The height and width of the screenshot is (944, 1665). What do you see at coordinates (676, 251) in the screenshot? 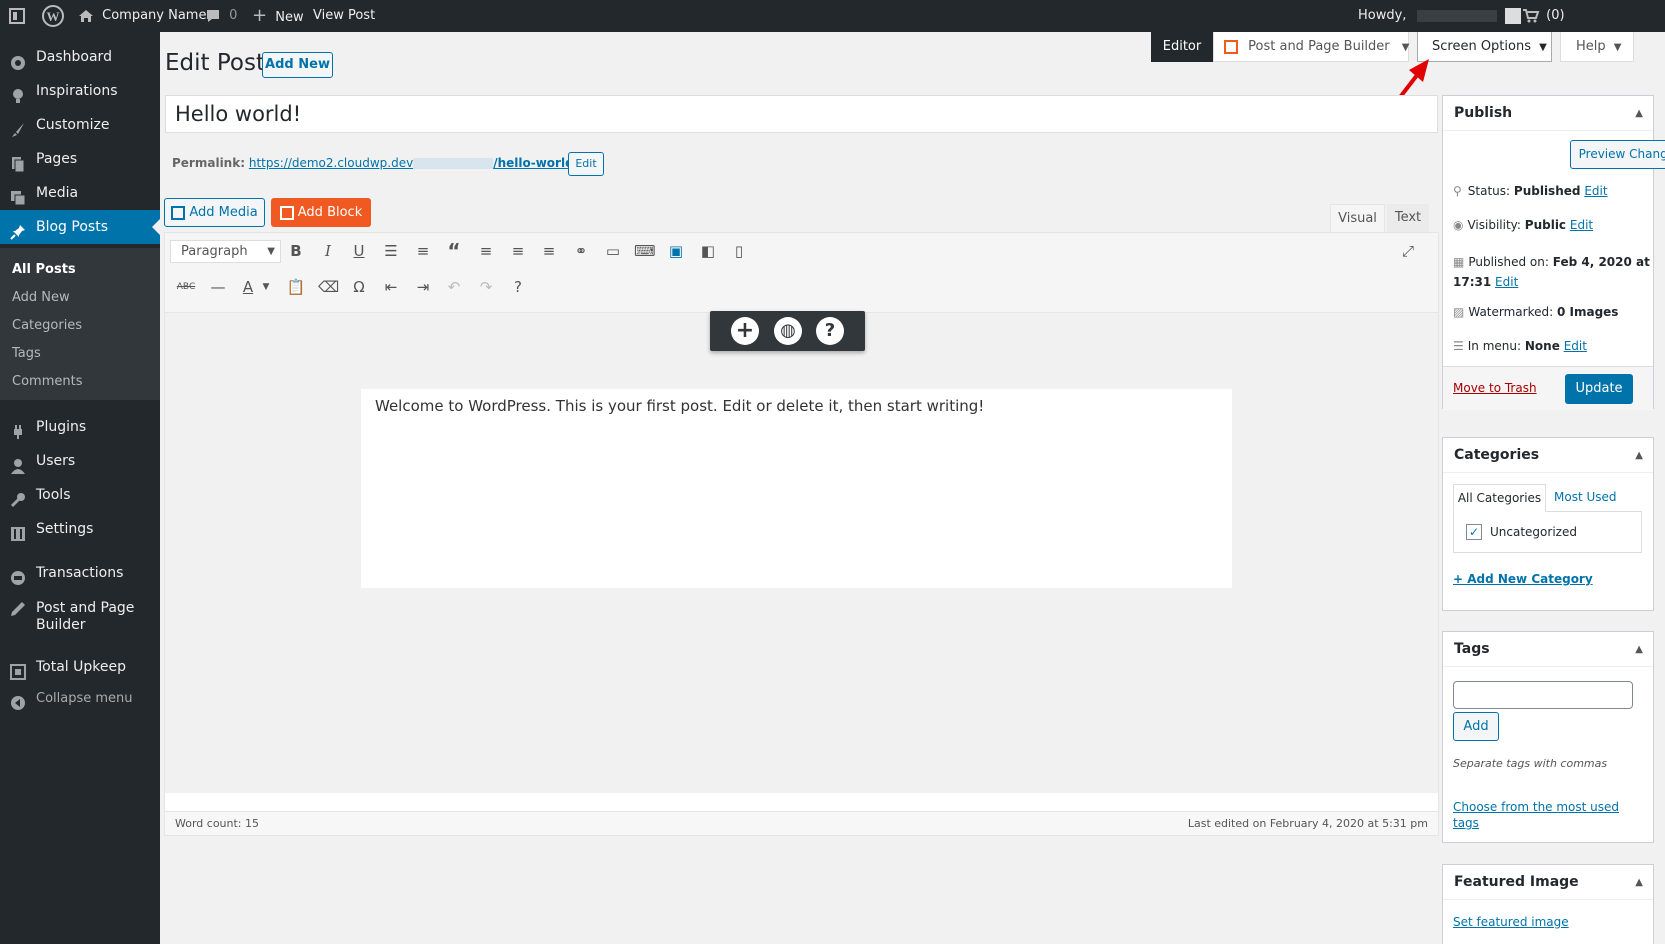
I see `desktop-preview-icon: ▣` at bounding box center [676, 251].